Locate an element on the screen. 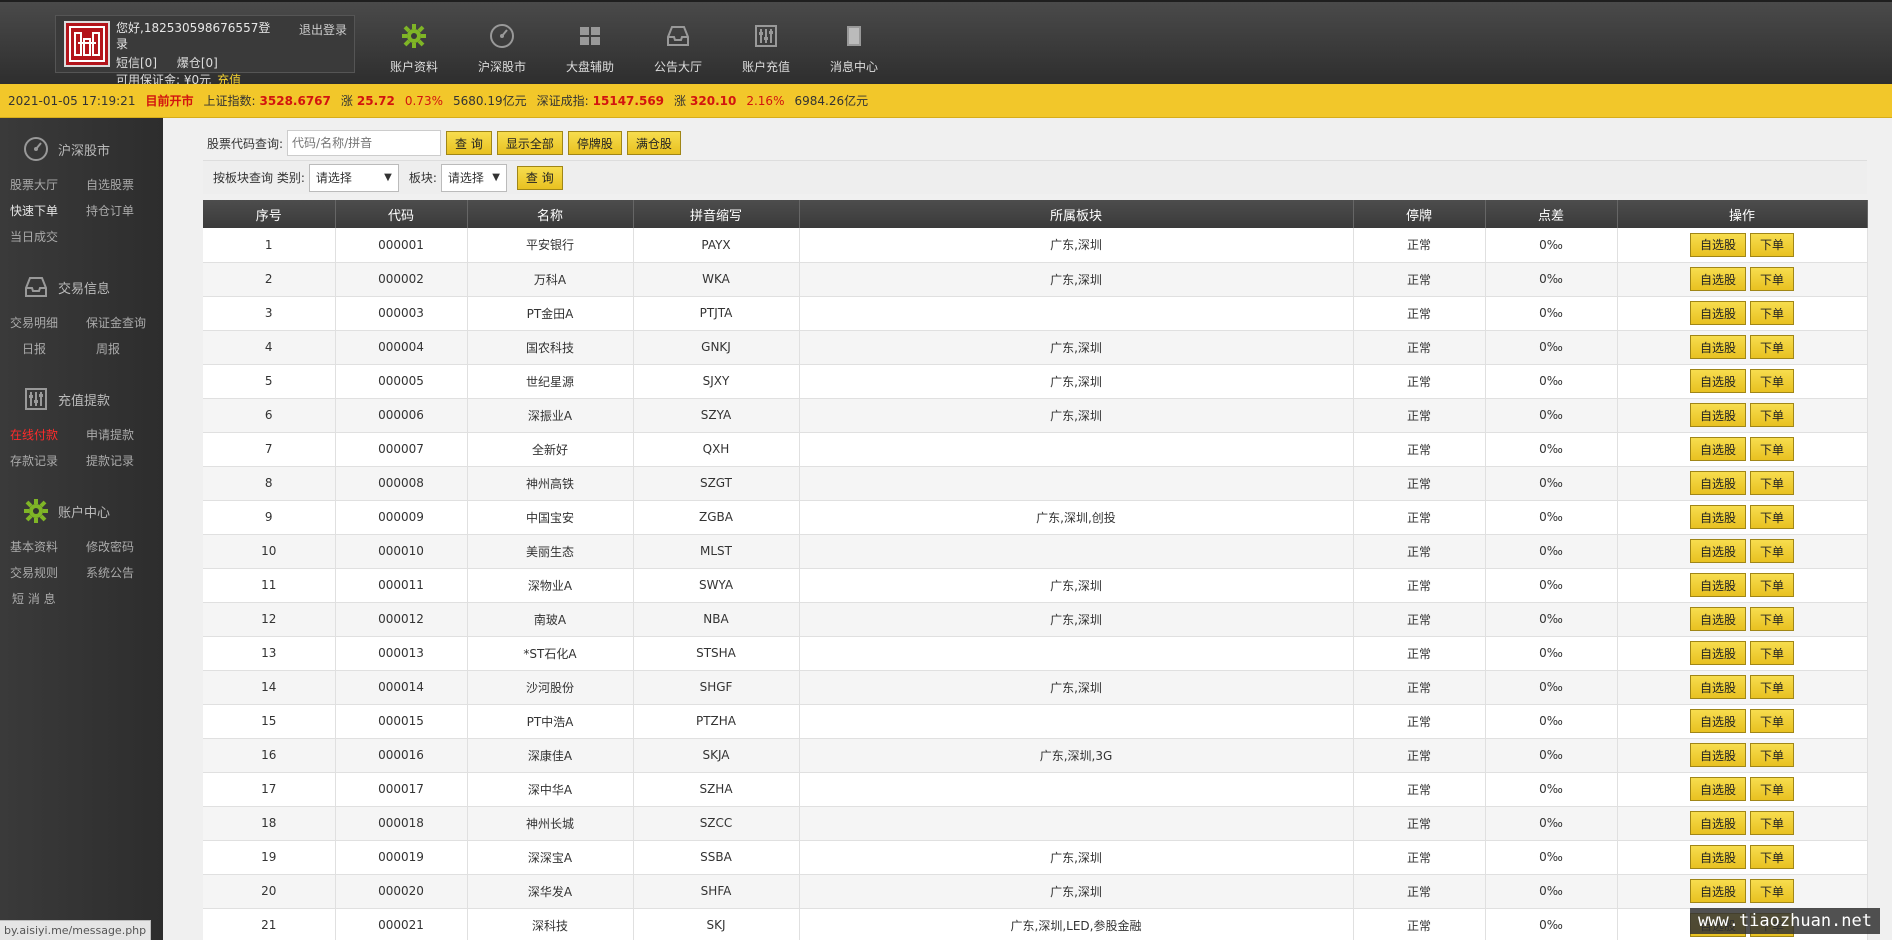 The height and width of the screenshot is (940, 1892). row-index: 12 is located at coordinates (269, 619).